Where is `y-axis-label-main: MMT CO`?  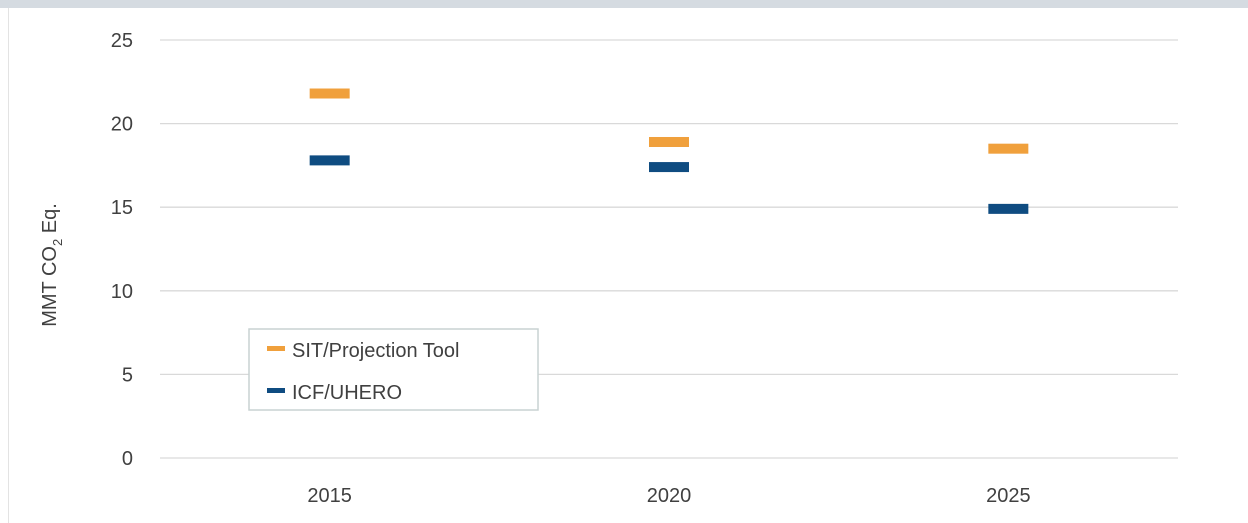
y-axis-label-main: MMT CO is located at coordinates (50, 286).